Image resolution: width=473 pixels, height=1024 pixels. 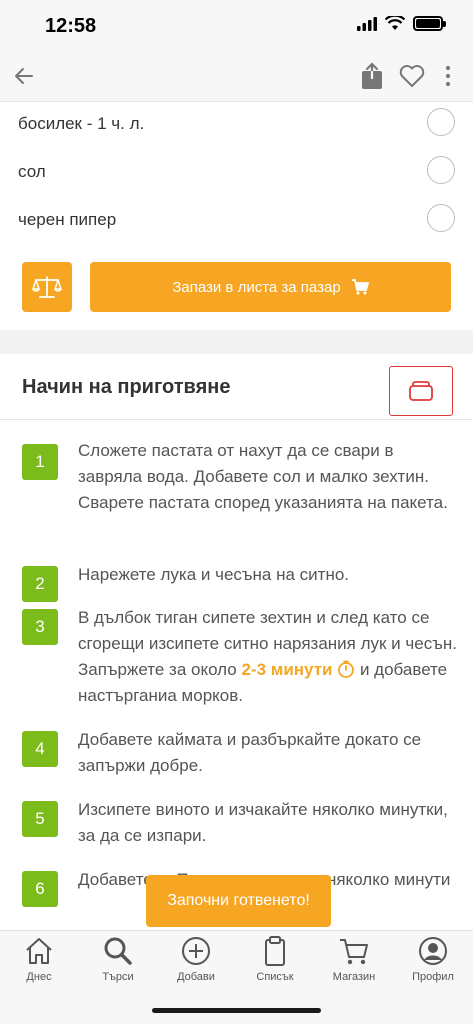 What do you see at coordinates (448, 76) in the screenshot?
I see `more-vertical-icon` at bounding box center [448, 76].